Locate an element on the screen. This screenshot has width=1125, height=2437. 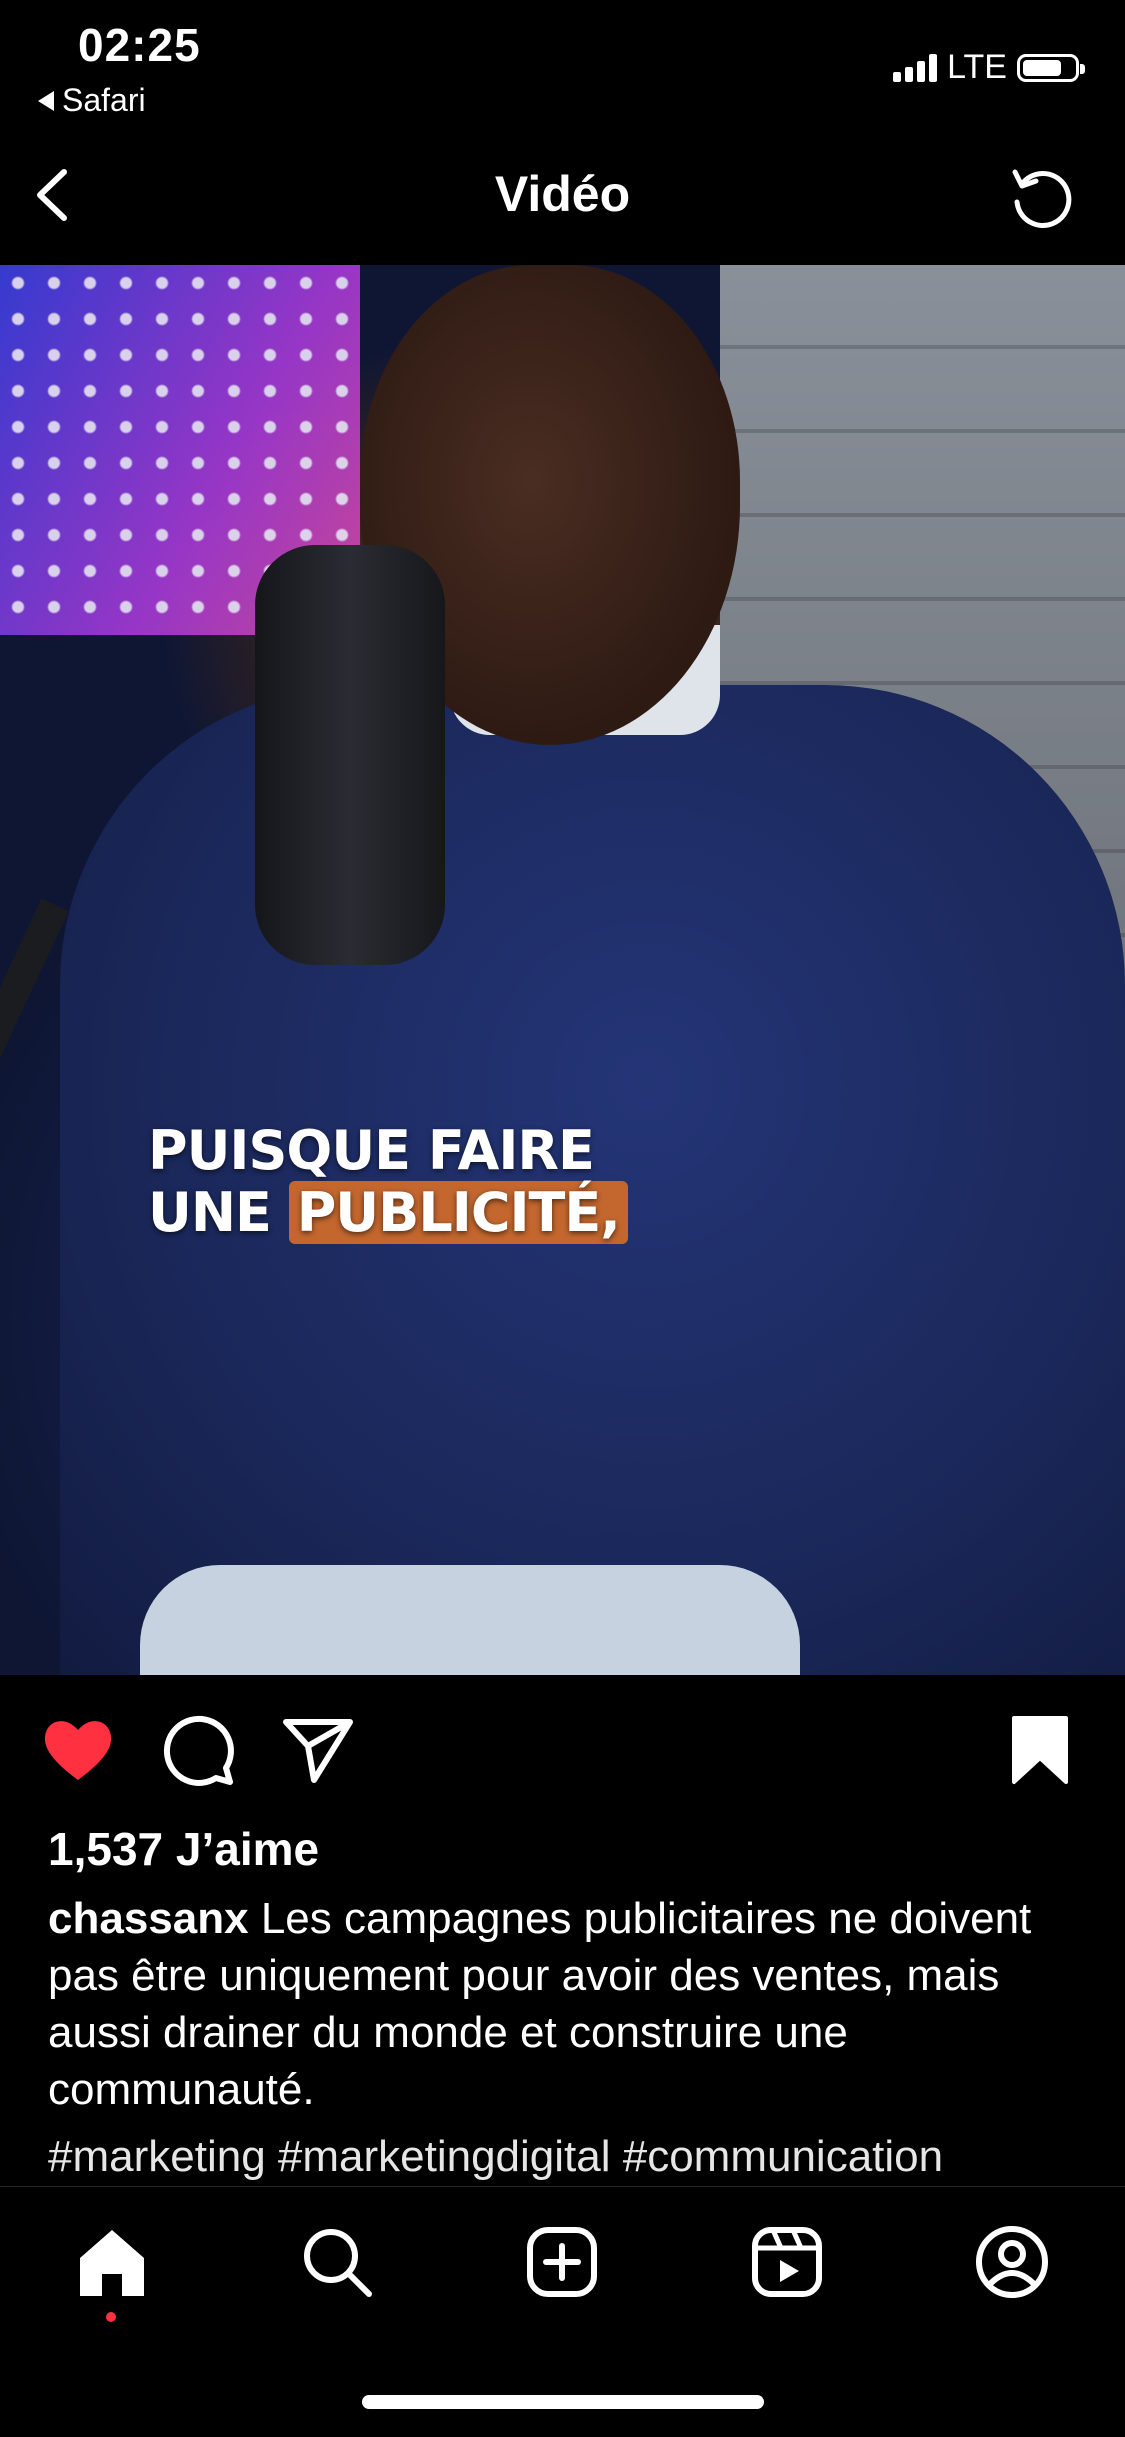
back-triangle-icon is located at coordinates (46, 100).